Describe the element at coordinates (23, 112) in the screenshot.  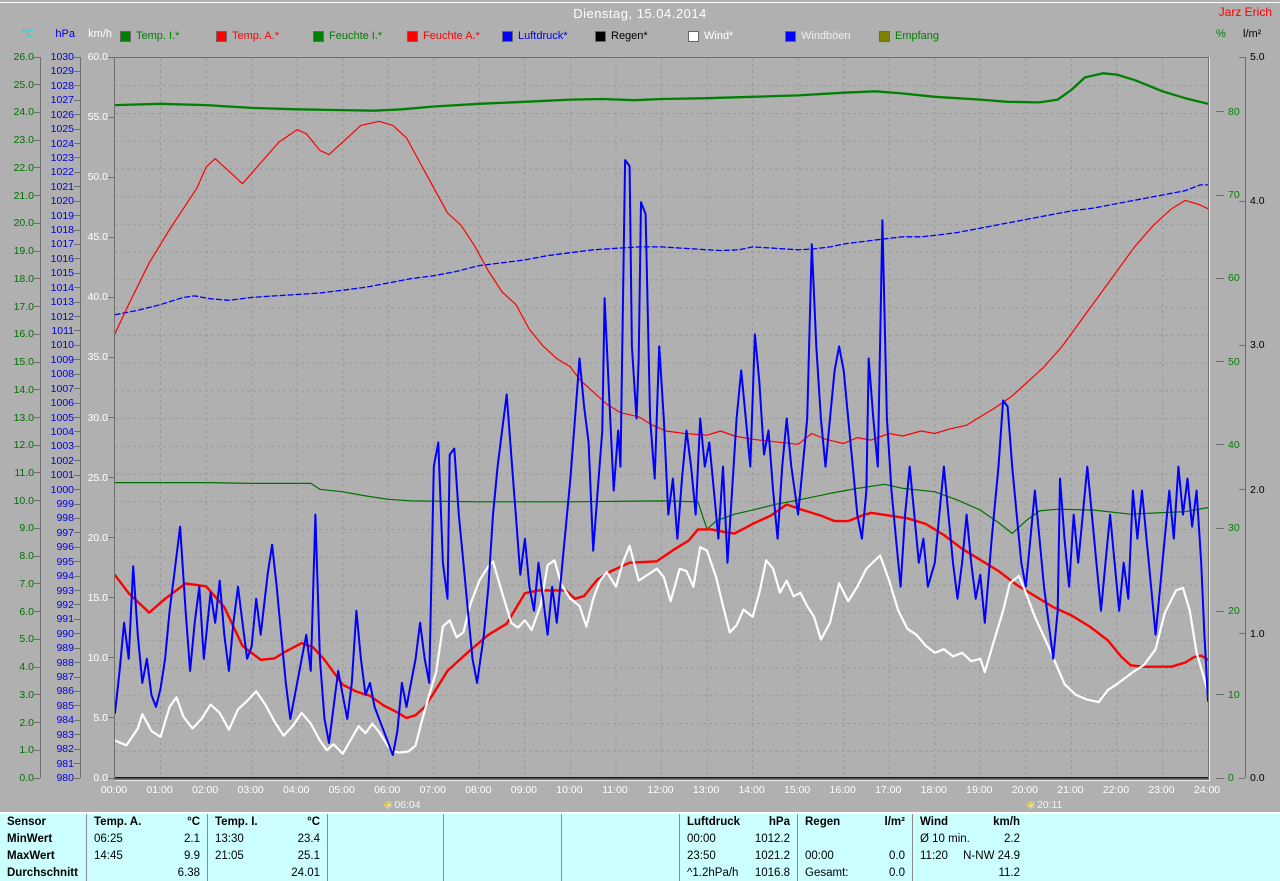
I see `cel-axis-tick-label: 24.0` at that location.